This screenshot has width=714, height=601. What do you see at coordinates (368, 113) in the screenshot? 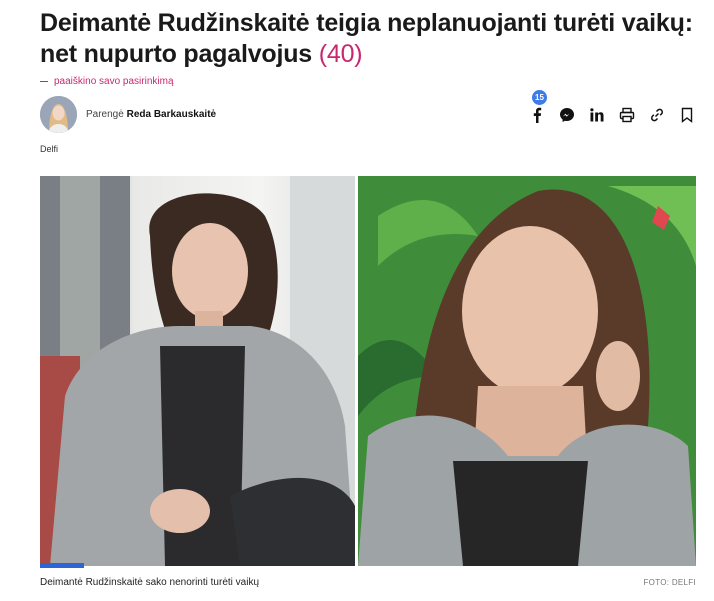
I see `author-row: Parengė Reda Barkauskaitė 15` at bounding box center [368, 113].